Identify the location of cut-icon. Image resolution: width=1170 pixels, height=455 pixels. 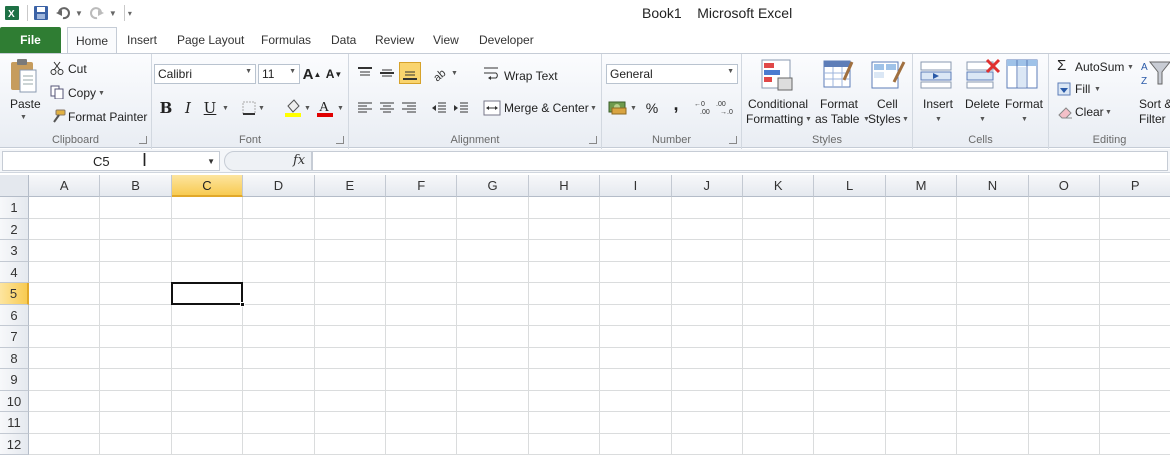
(57, 69).